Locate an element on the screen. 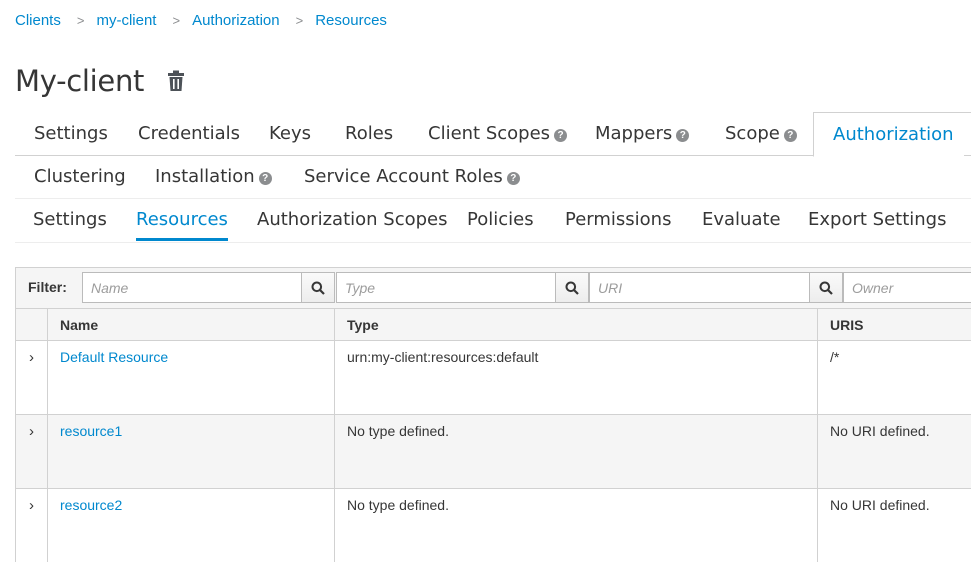 This screenshot has width=971, height=562. uri-filter is located at coordinates (716, 287).